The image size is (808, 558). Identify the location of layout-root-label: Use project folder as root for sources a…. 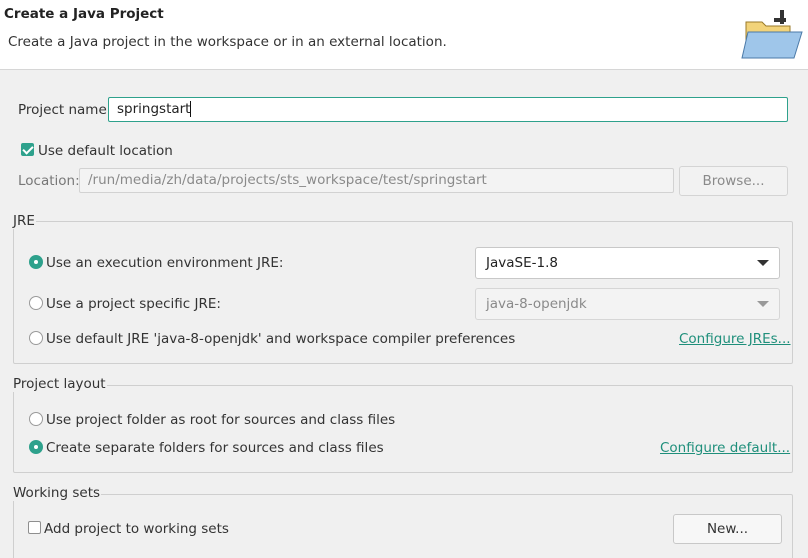
(221, 420).